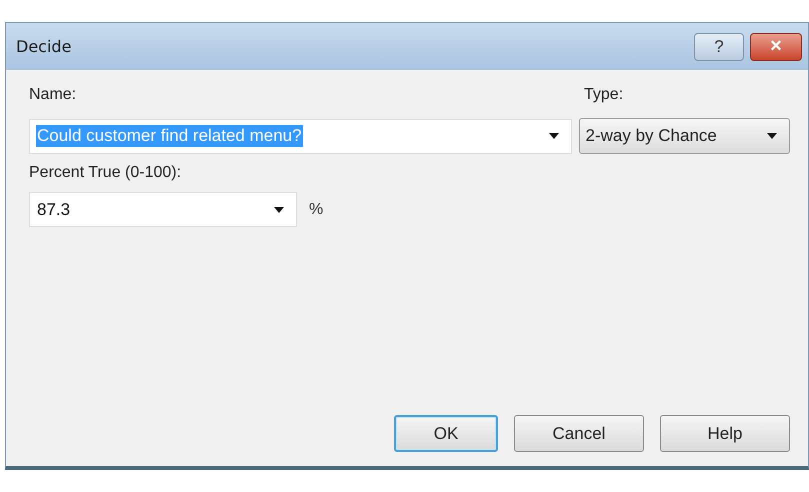 This screenshot has height=492, width=809. What do you see at coordinates (684, 136) in the screenshot?
I see `type-dropdown: 2-way by Chance` at bounding box center [684, 136].